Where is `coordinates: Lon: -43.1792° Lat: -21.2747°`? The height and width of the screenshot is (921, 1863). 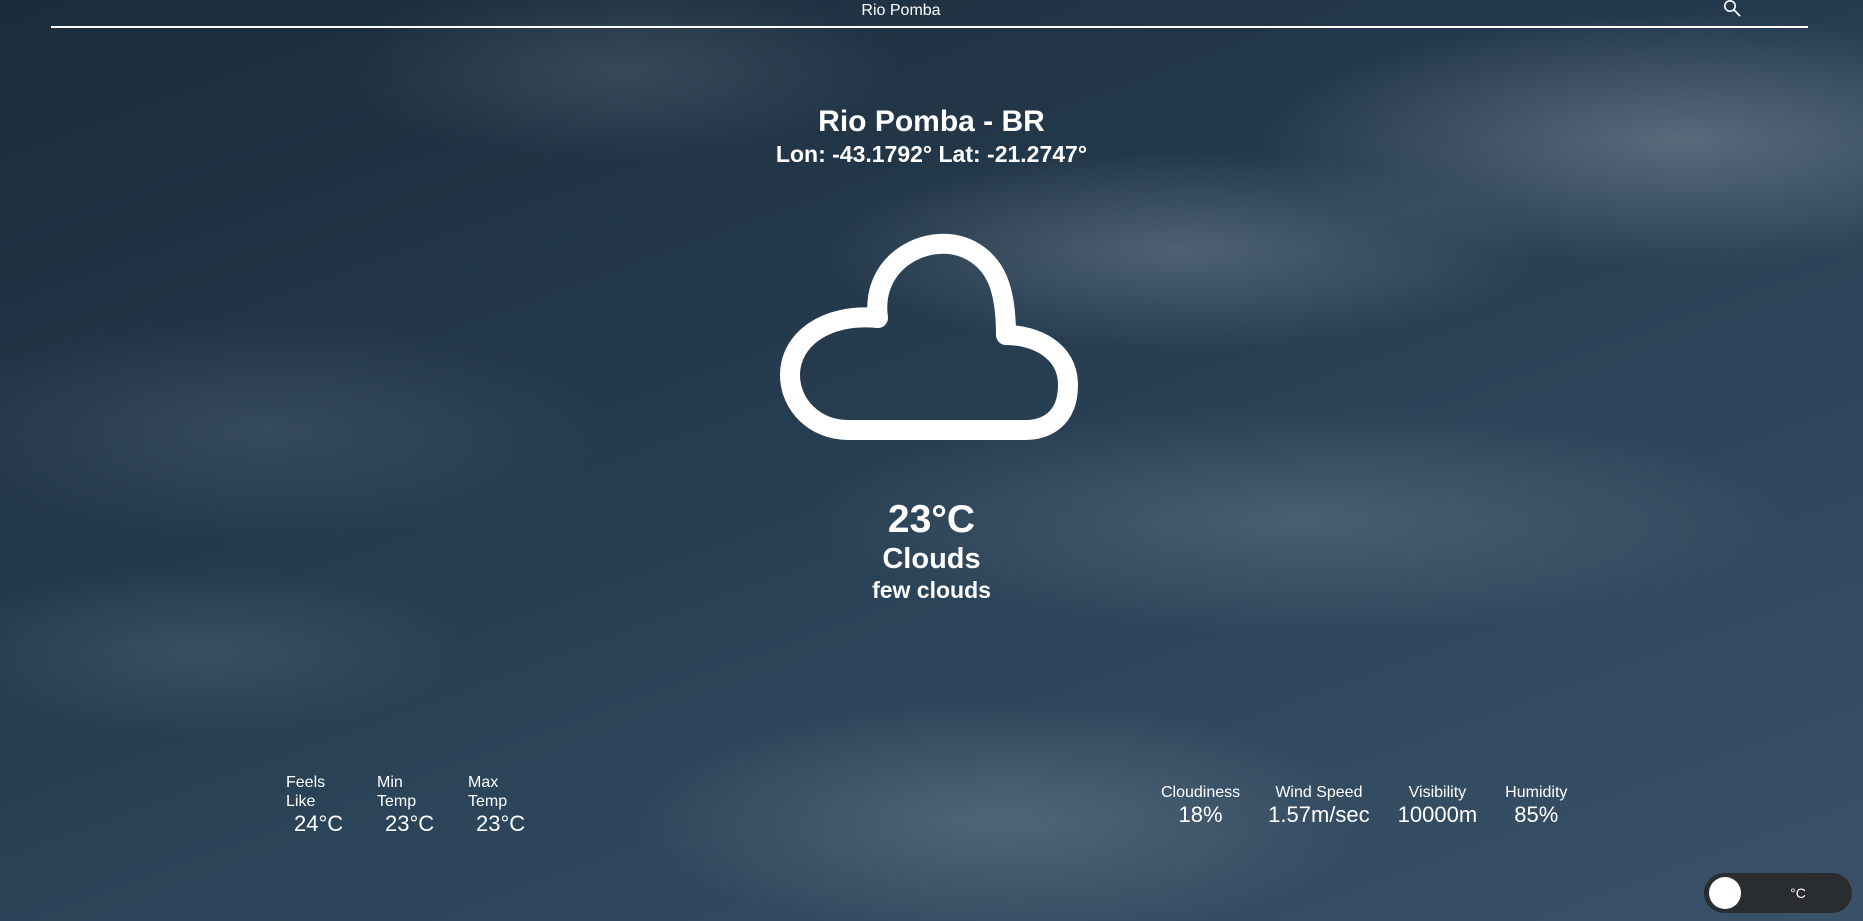
coordinates: Lon: -43.1792° Lat: -21.2747° is located at coordinates (931, 154).